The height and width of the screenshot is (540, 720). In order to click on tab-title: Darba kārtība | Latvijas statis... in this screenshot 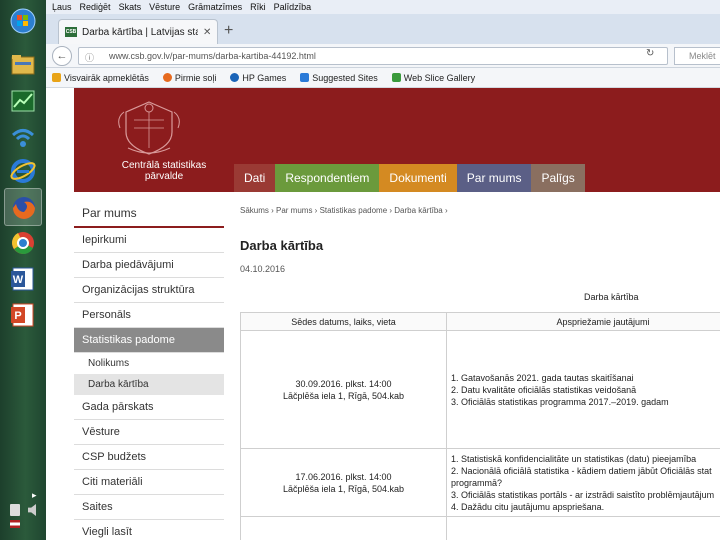, I will do `click(140, 32)`.